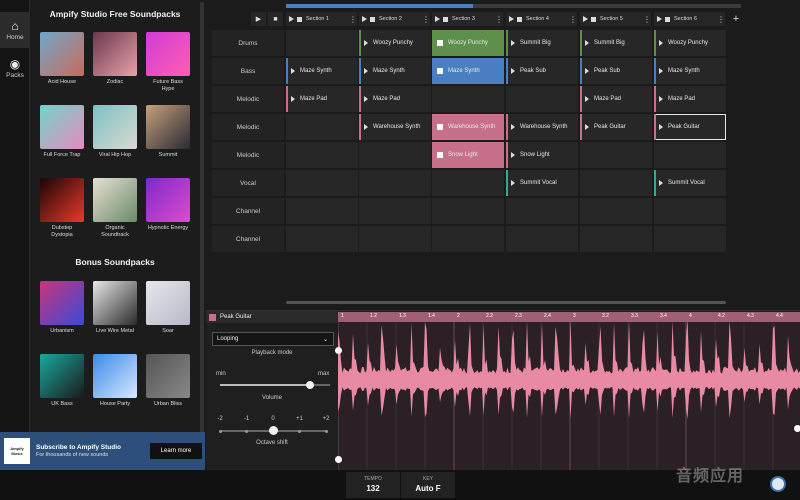 The height and width of the screenshot is (500, 800). What do you see at coordinates (168, 205) in the screenshot?
I see `soundpack-card: Hypnotic Energy` at bounding box center [168, 205].